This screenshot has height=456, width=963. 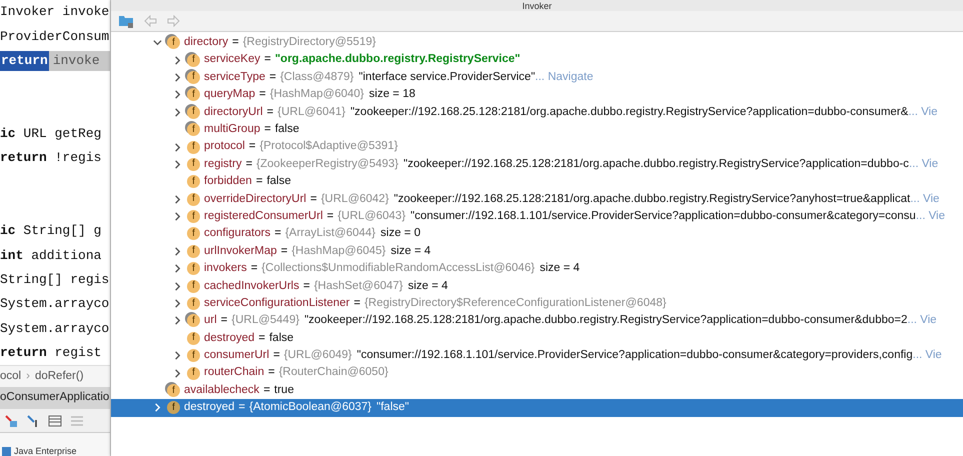 What do you see at coordinates (287, 130) in the screenshot?
I see `variable-value: false` at bounding box center [287, 130].